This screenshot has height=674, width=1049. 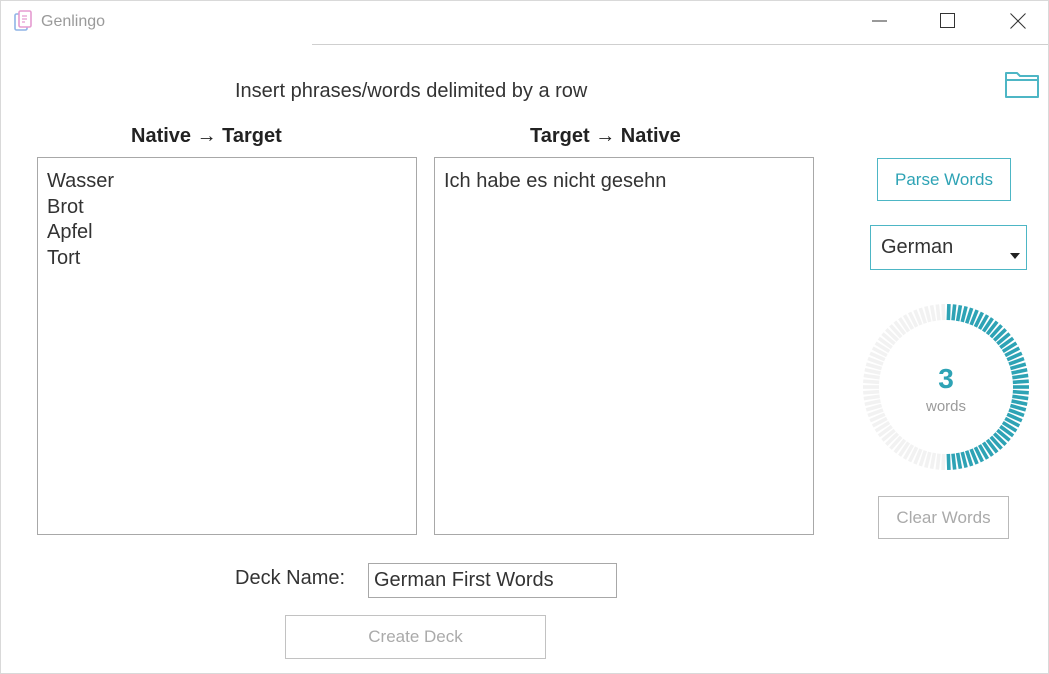 What do you see at coordinates (73, 21) in the screenshot?
I see `window-title: Genlingo` at bounding box center [73, 21].